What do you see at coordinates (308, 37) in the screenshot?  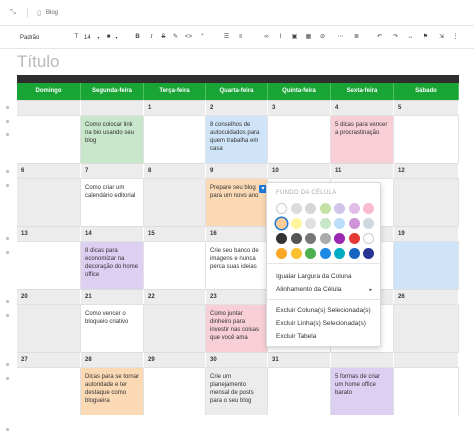 I see `table-icon: ▦` at bounding box center [308, 37].